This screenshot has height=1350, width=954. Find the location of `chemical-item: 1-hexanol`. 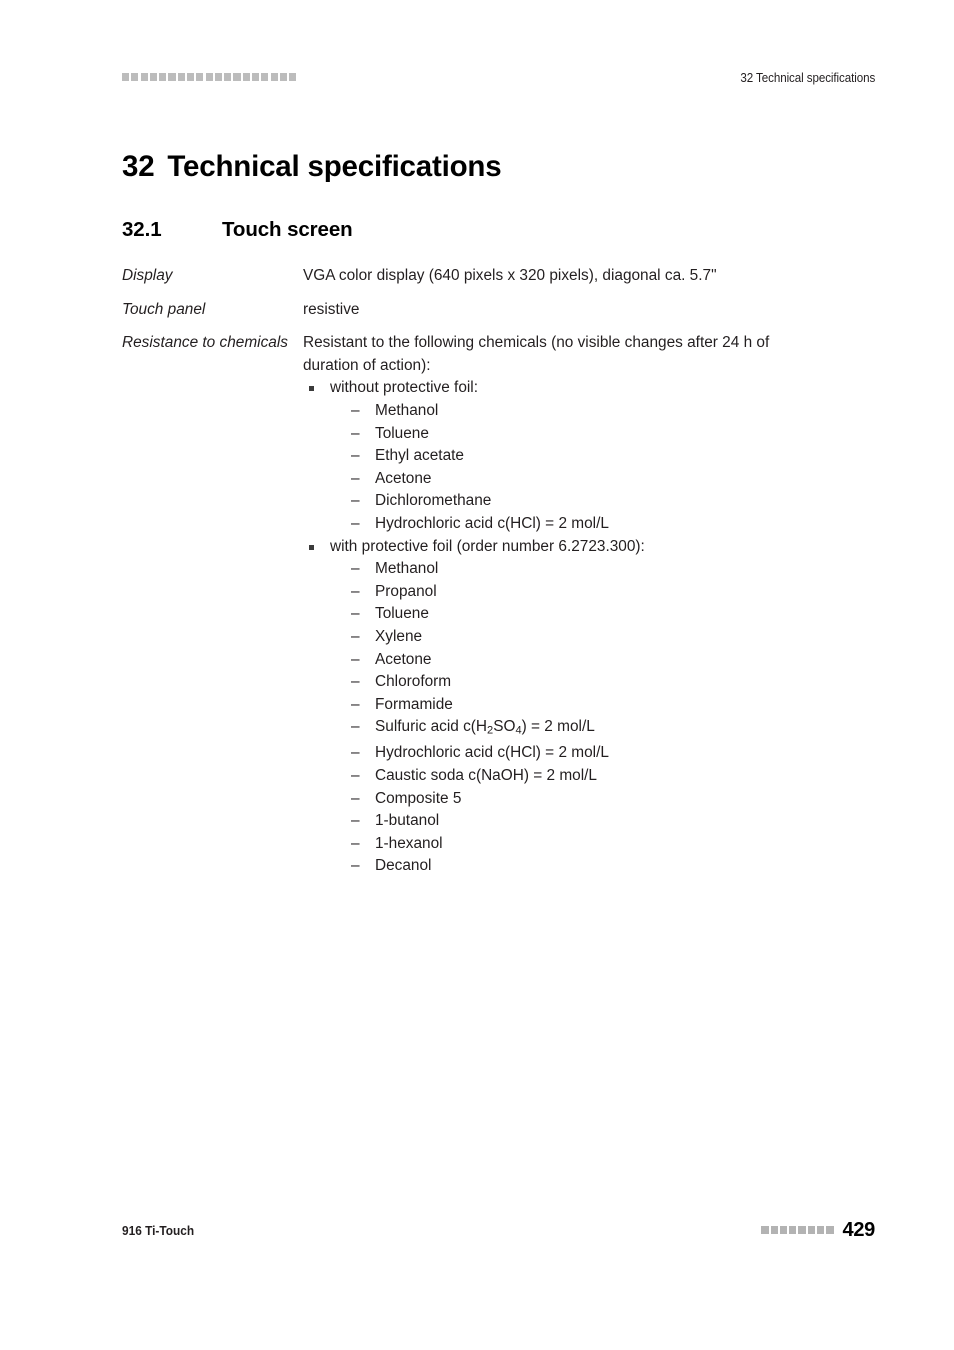

chemical-item: 1-hexanol is located at coordinates (606, 844).